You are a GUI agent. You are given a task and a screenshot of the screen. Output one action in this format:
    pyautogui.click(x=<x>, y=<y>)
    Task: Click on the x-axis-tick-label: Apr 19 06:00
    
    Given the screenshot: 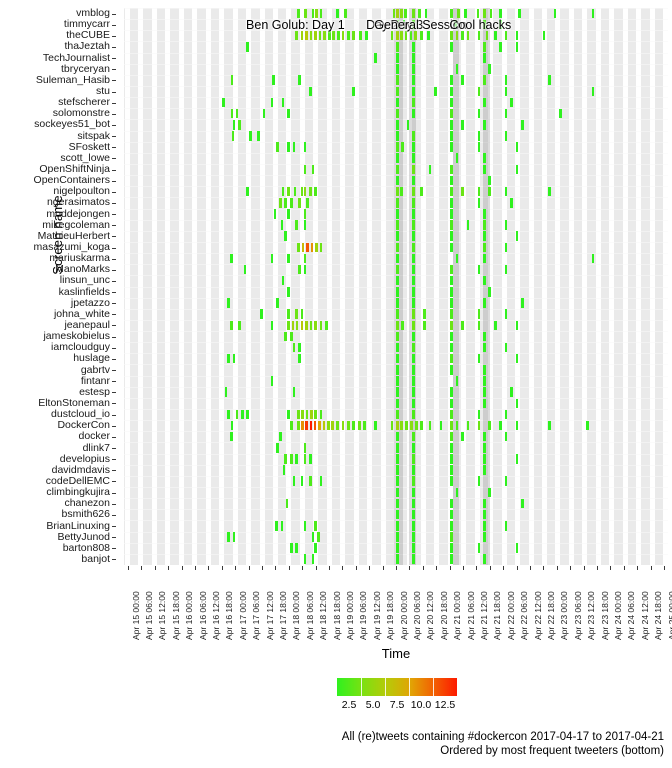 What is the action you would take?
    pyautogui.click(x=363, y=615)
    